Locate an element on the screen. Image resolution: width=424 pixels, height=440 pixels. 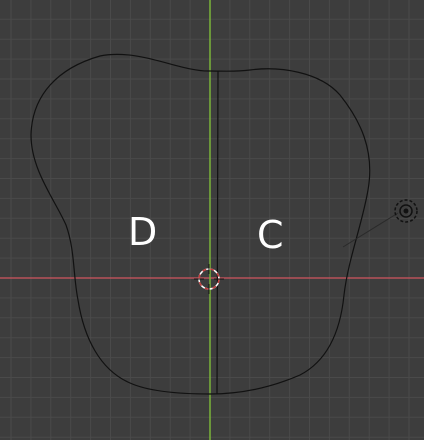
mesh-seam-edge is located at coordinates (217, 232).